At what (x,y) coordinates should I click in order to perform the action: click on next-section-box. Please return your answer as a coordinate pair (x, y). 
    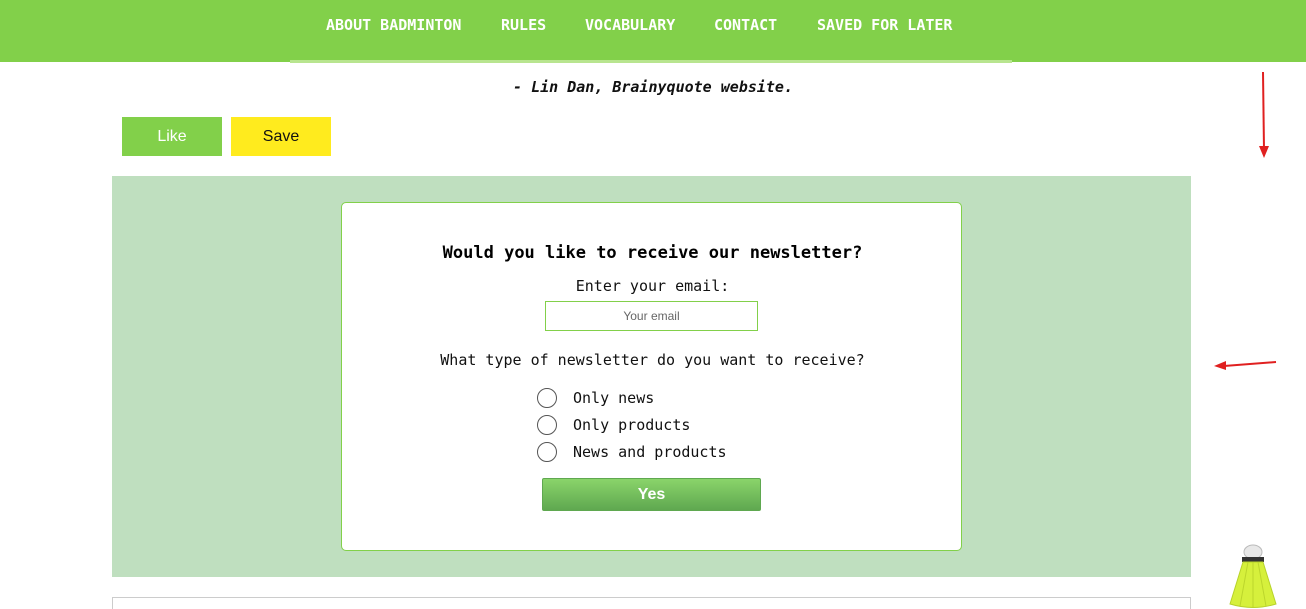
    Looking at the image, I should click on (651, 603).